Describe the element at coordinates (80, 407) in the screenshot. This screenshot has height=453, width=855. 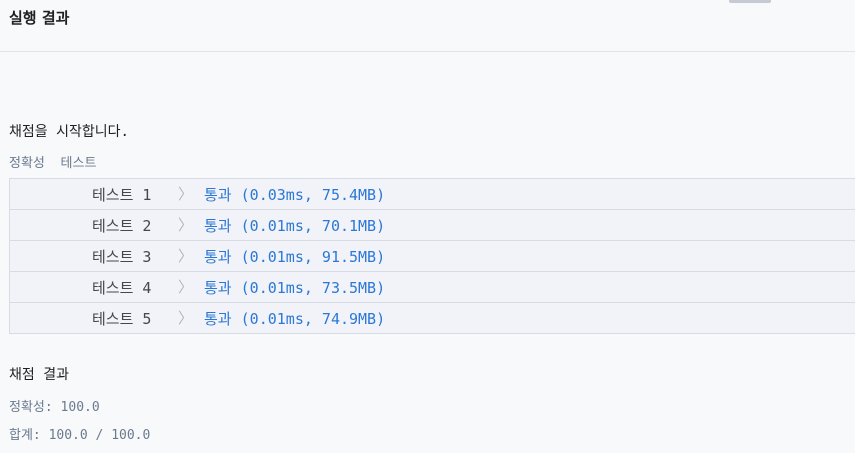
I see `accuracy-value: 100.0` at that location.